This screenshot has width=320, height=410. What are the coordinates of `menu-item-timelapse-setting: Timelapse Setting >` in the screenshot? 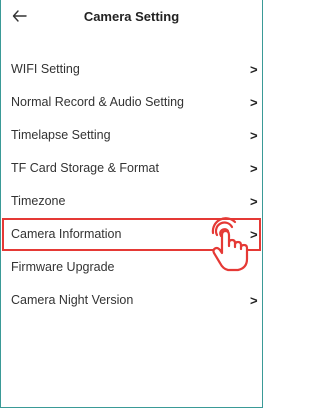 It's located at (131, 135).